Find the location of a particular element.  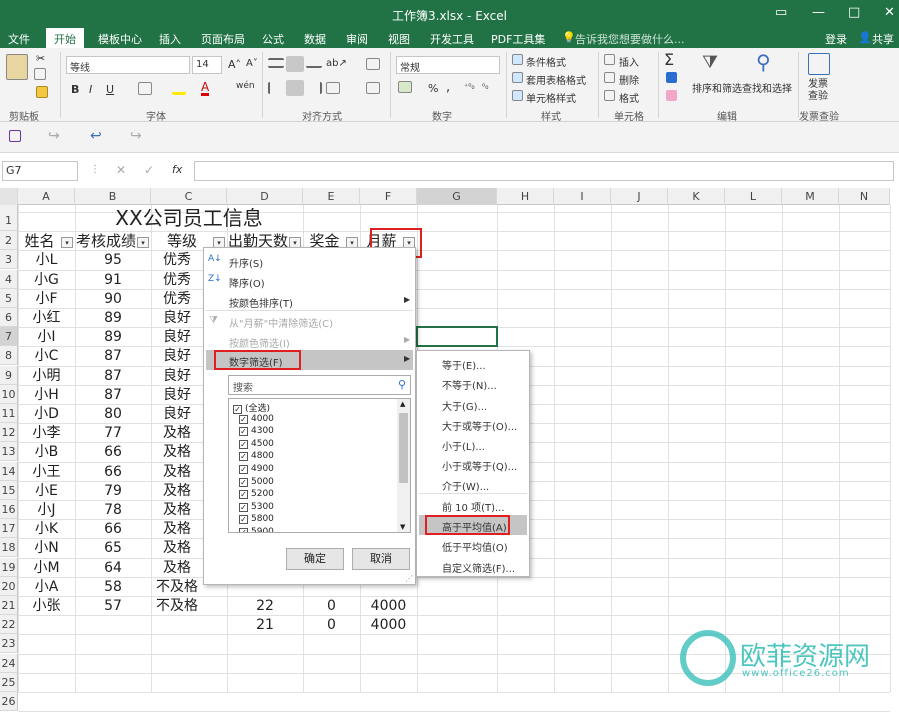

filter-search-box: 搜索 ⚲ is located at coordinates (319, 385).